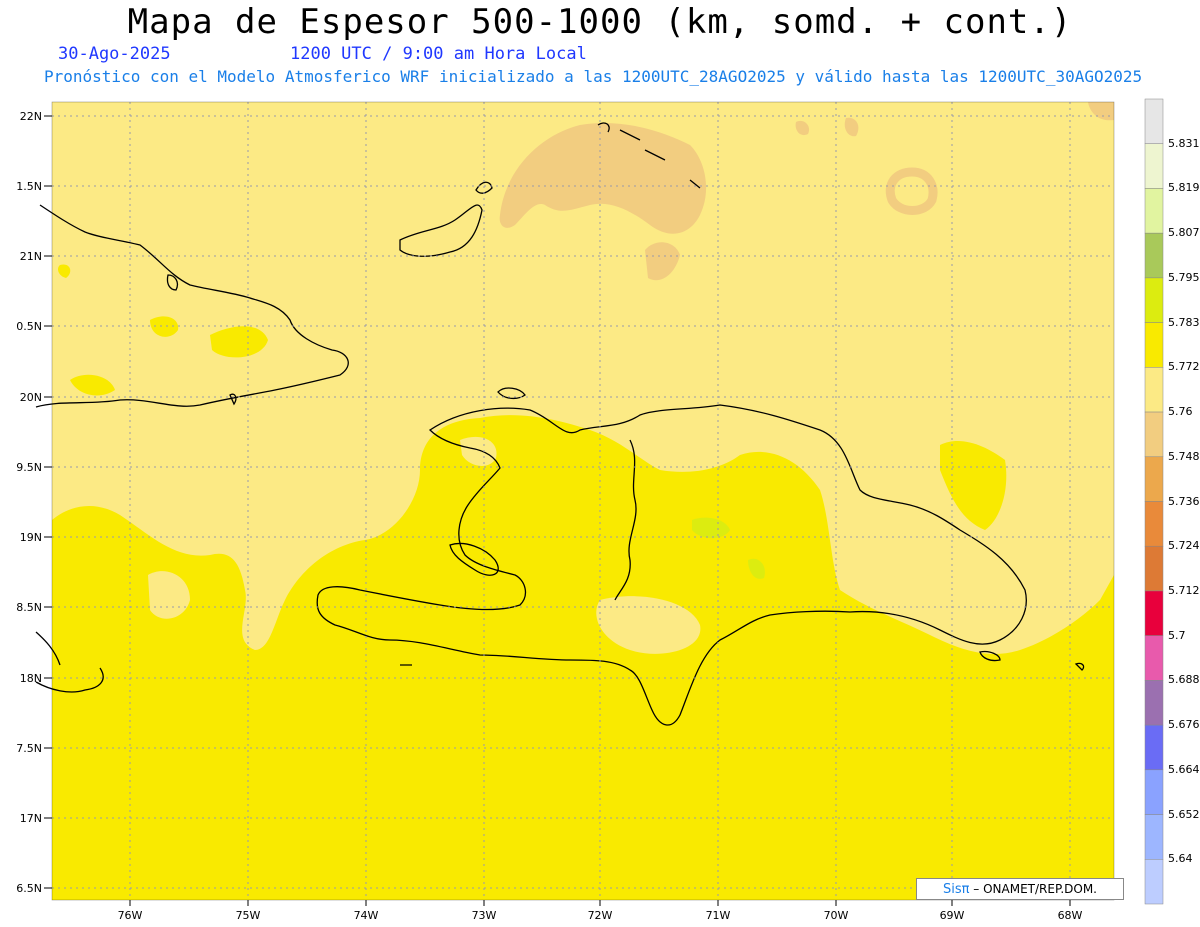 Image resolution: width=1200 pixels, height=927 pixels. I want to click on colorbar-level-label: 5.783, so click(1184, 322).